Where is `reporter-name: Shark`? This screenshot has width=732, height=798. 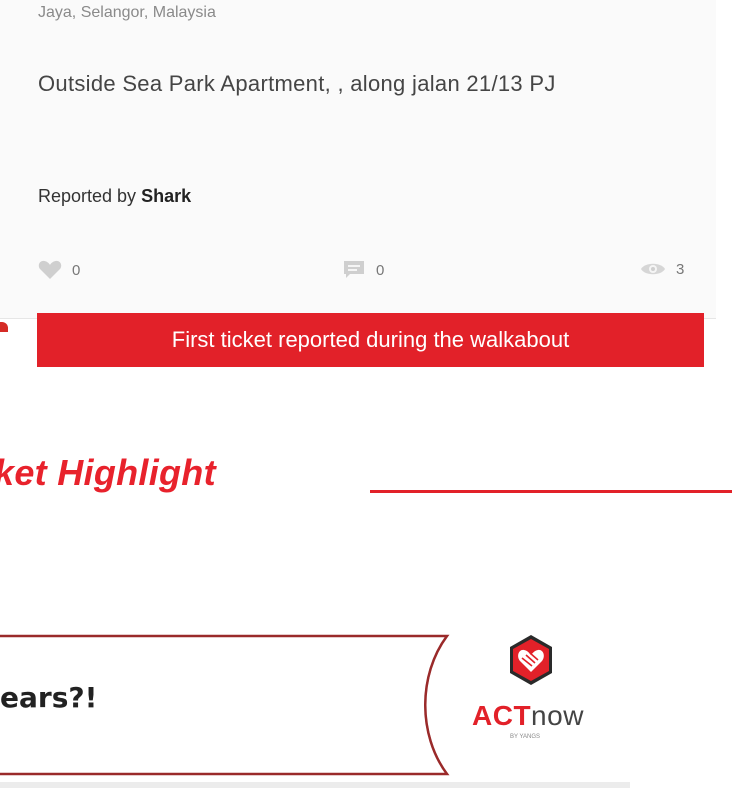 reporter-name: Shark is located at coordinates (166, 196).